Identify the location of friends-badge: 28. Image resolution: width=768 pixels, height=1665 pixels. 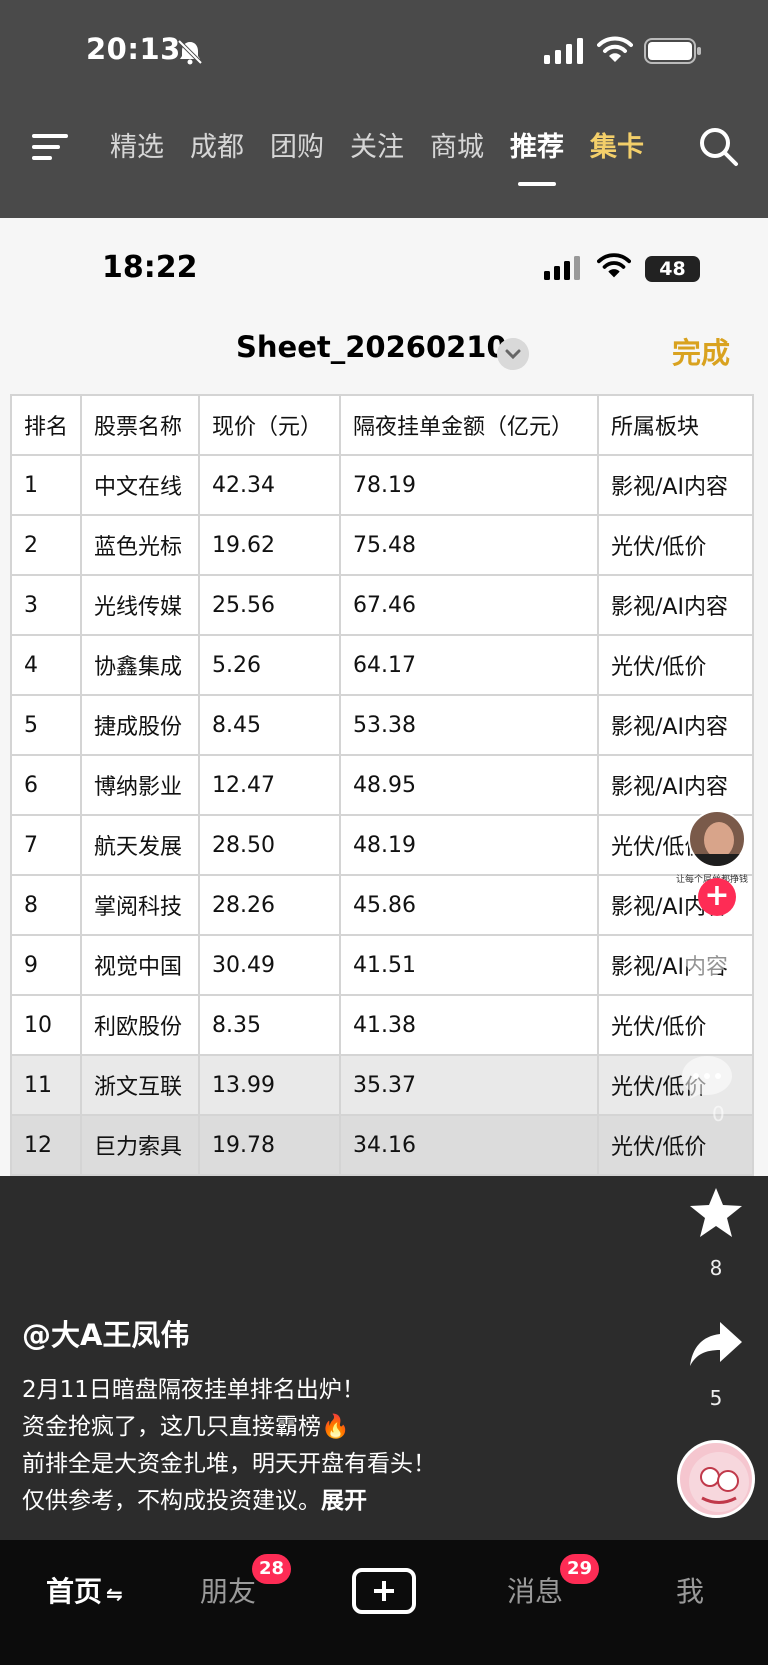
(272, 1569).